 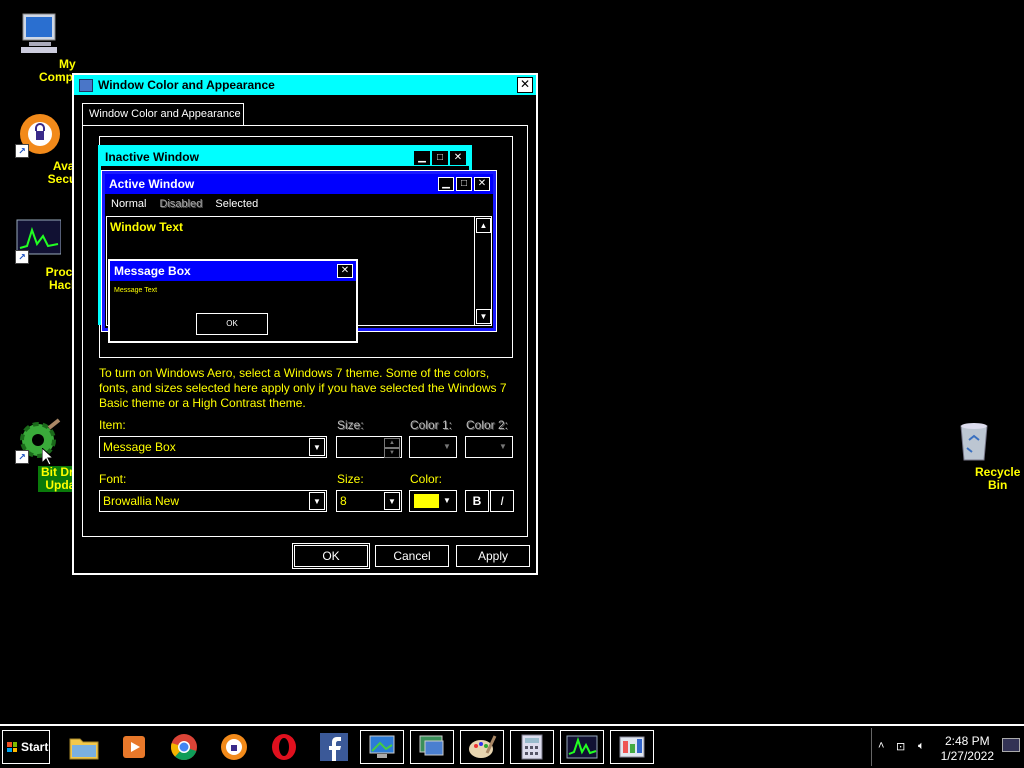 What do you see at coordinates (233, 301) in the screenshot?
I see `message-box-preview: Message Box ✕ Message Text OK` at bounding box center [233, 301].